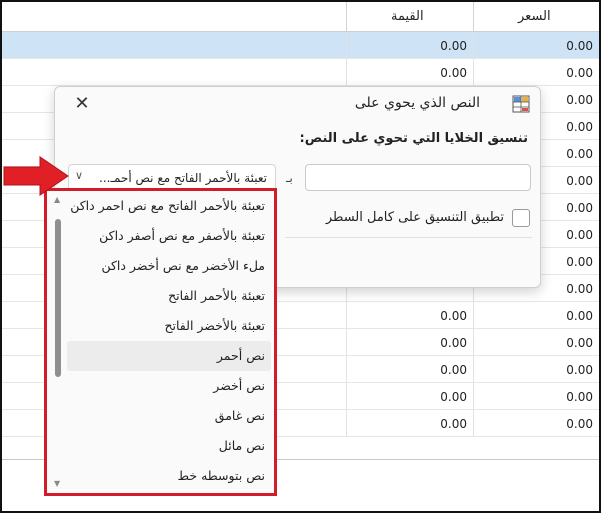 The height and width of the screenshot is (513, 601). I want to click on column-header-blank, so click(174, 17).